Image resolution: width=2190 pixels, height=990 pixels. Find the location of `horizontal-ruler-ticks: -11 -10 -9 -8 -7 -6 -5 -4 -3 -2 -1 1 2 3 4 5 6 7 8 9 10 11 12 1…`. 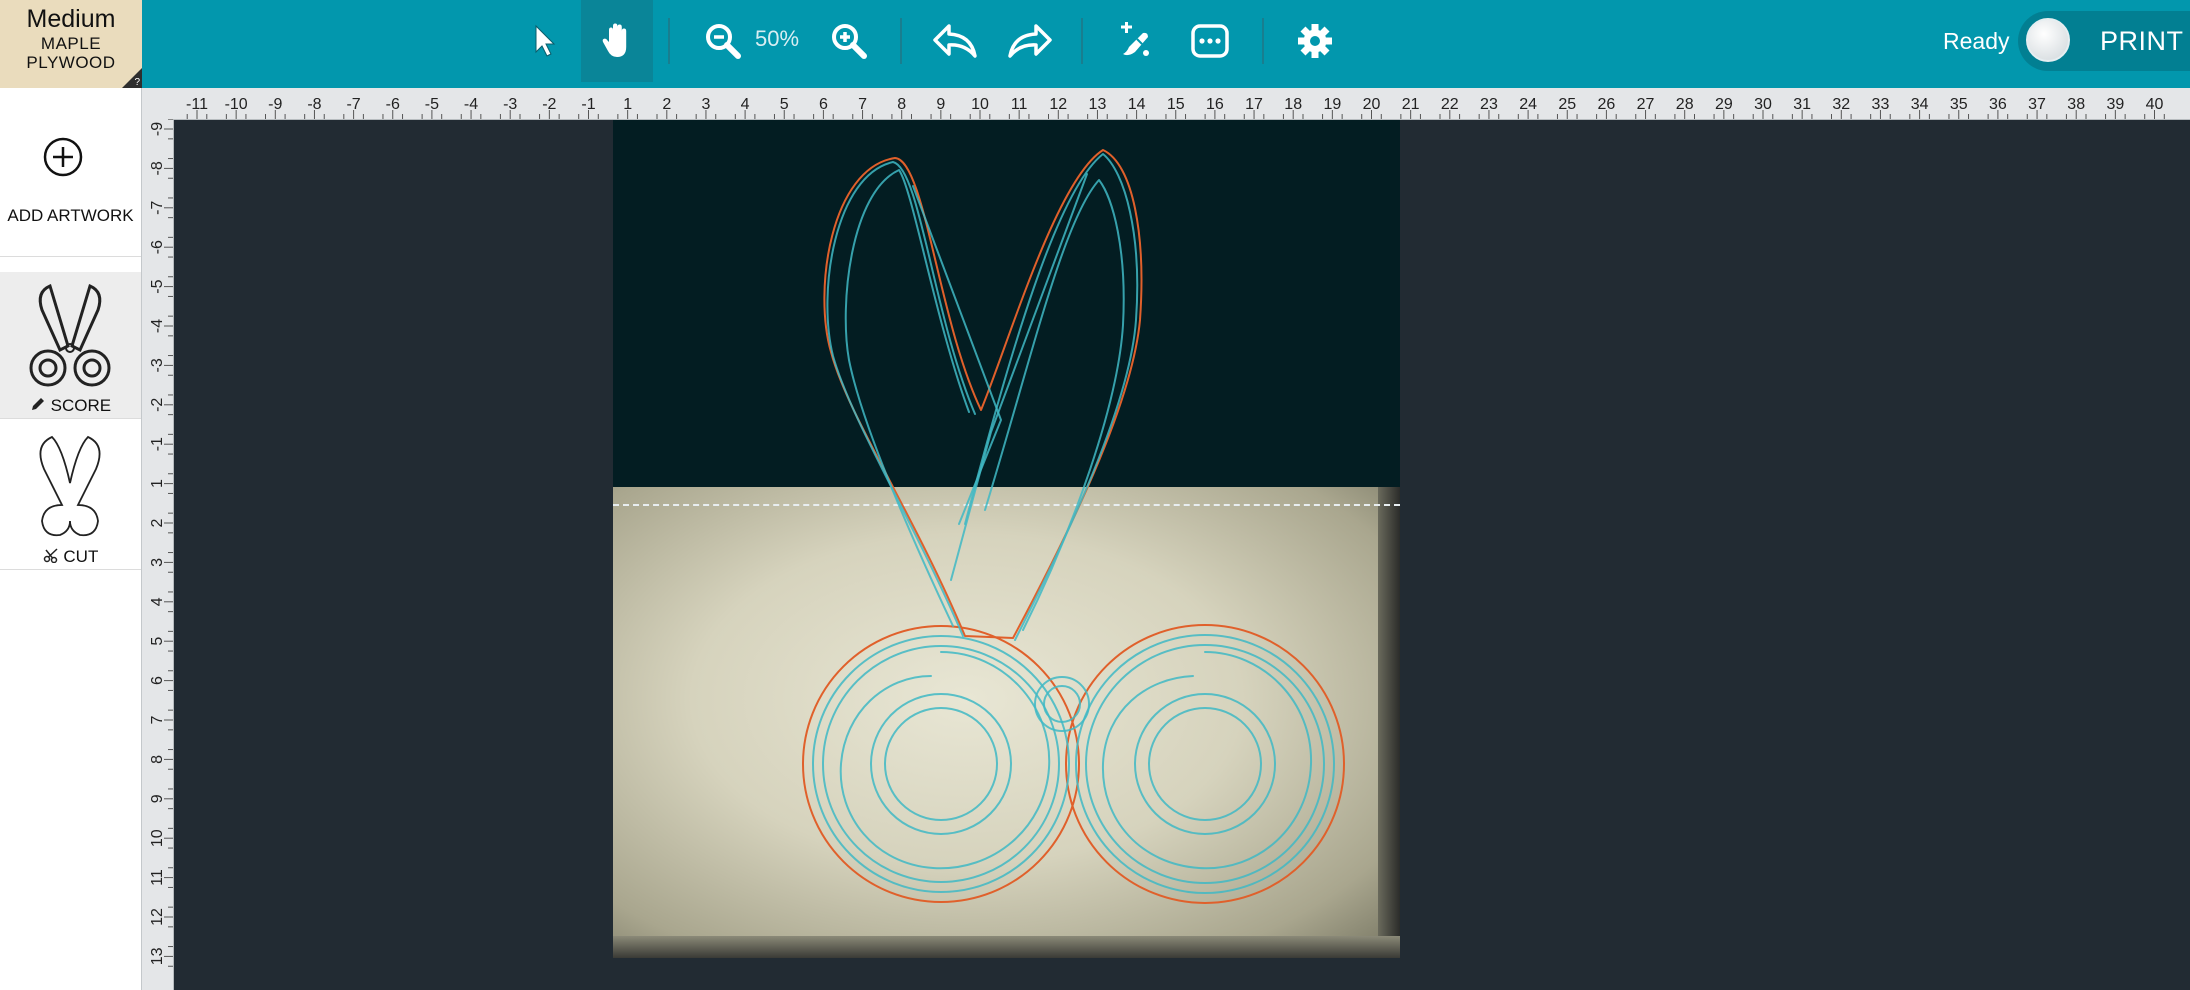

horizontal-ruler-ticks: -11 -10 -9 -8 -7 -6 -5 -4 -3 -2 -1 1 2 3 4 5 6 7 8 9 10 11 12 1… is located at coordinates (1175, 107).